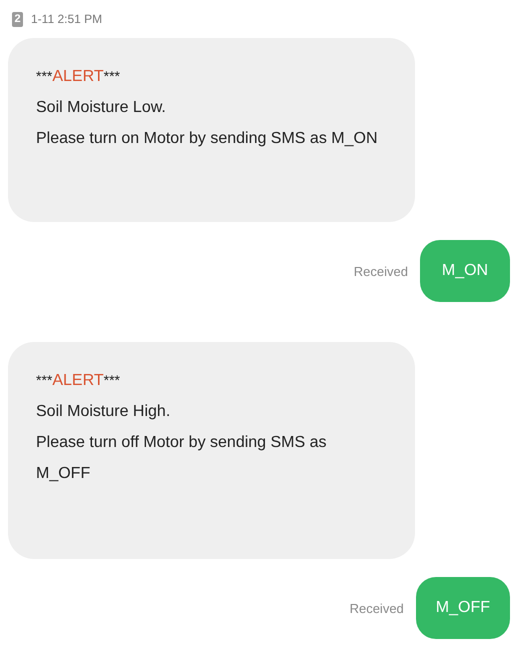  Describe the element at coordinates (463, 608) in the screenshot. I see `message-bubble: M_OFF` at that location.